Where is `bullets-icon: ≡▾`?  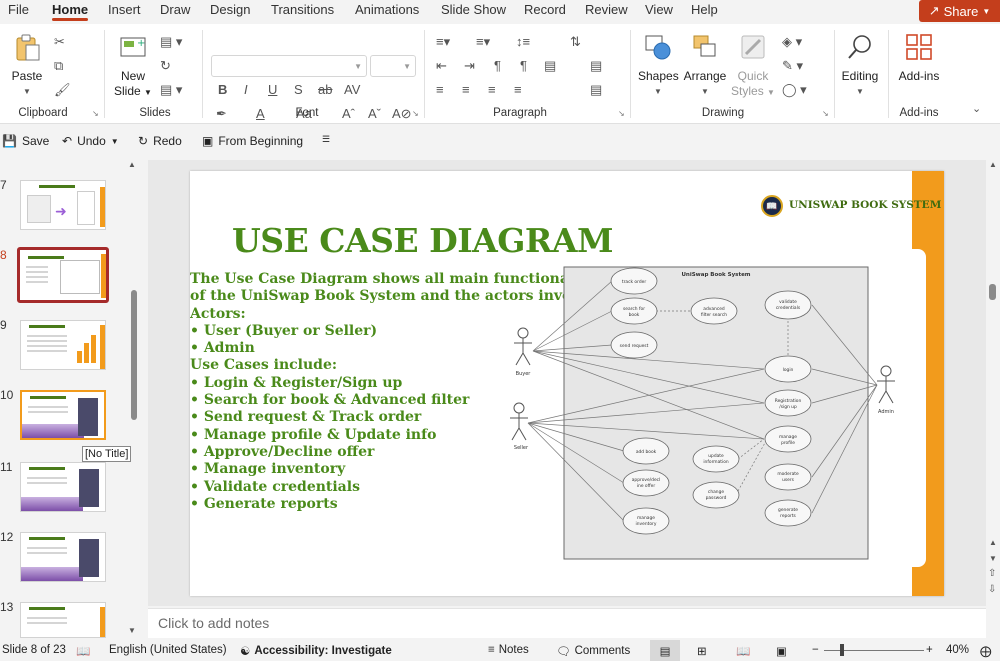 bullets-icon: ≡▾ is located at coordinates (443, 42).